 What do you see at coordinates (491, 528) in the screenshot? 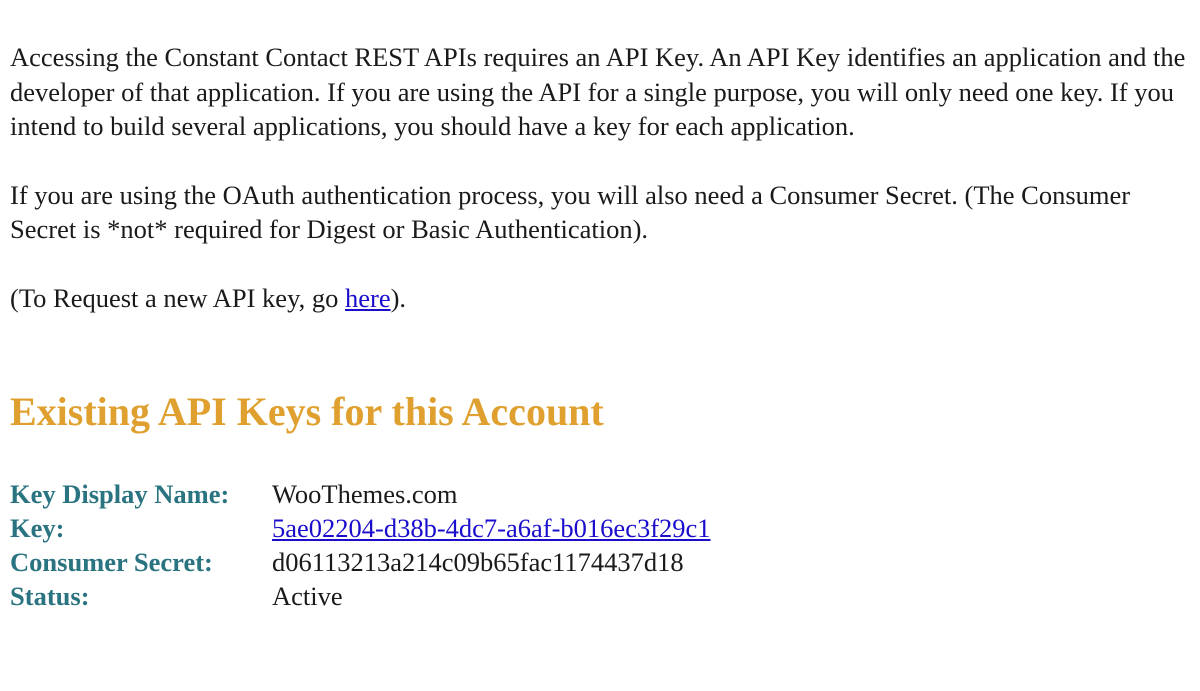
I see `key-value-link: 5ae02204-d38b-4dc7-a6af-b016ec3f29c1` at bounding box center [491, 528].